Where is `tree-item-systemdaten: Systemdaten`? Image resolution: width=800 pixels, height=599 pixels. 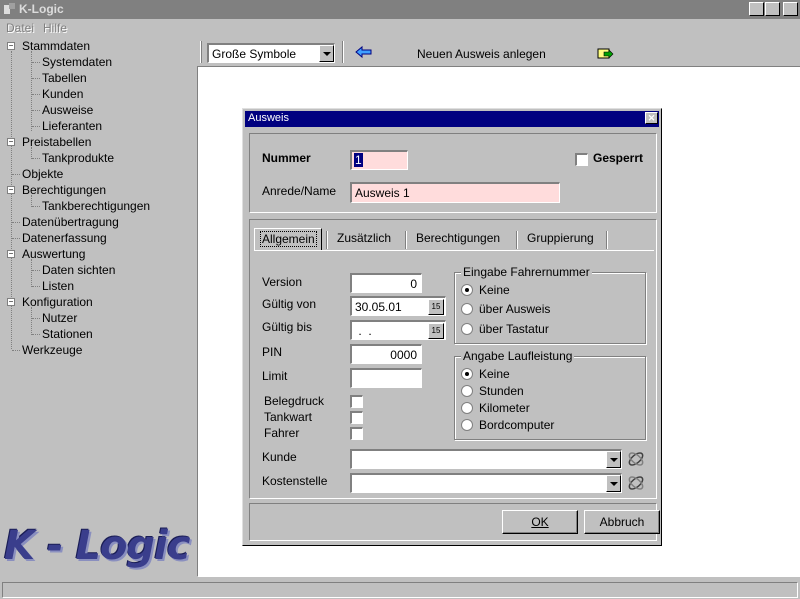
tree-item-systemdaten: Systemdaten is located at coordinates (77, 62).